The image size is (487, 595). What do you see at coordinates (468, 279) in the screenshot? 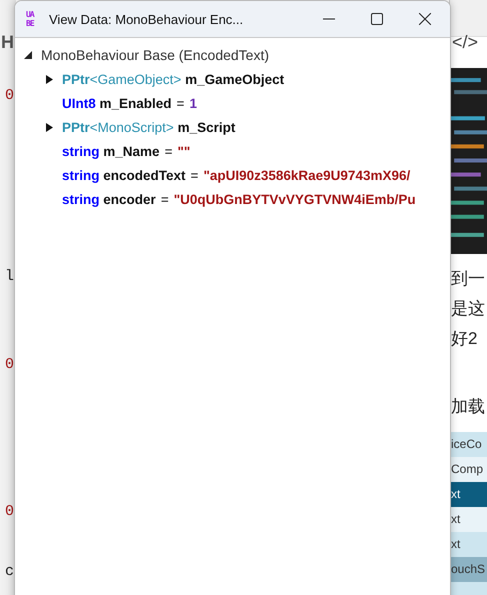
I see `text-fragment: 到一` at bounding box center [468, 279].